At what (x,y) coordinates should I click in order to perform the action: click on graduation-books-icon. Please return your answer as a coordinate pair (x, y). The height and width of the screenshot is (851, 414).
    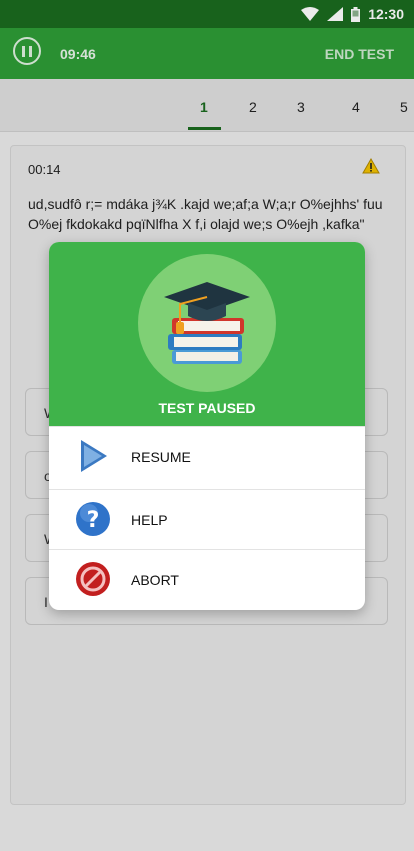
    Looking at the image, I should click on (207, 323).